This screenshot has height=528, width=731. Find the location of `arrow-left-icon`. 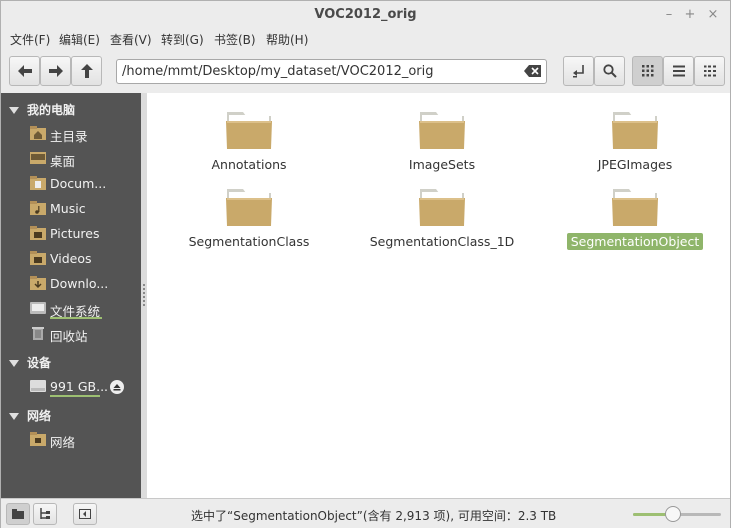

arrow-left-icon is located at coordinates (24, 71).